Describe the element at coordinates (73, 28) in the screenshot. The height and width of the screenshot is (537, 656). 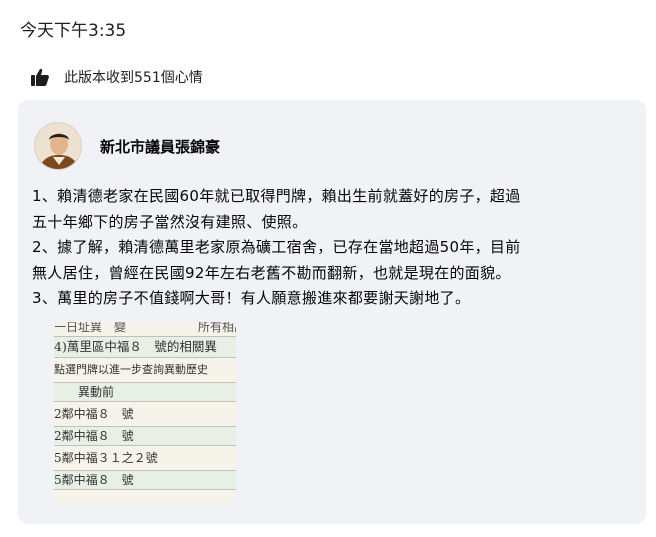
I see `post-timestamp: 今天下午3:35` at that location.